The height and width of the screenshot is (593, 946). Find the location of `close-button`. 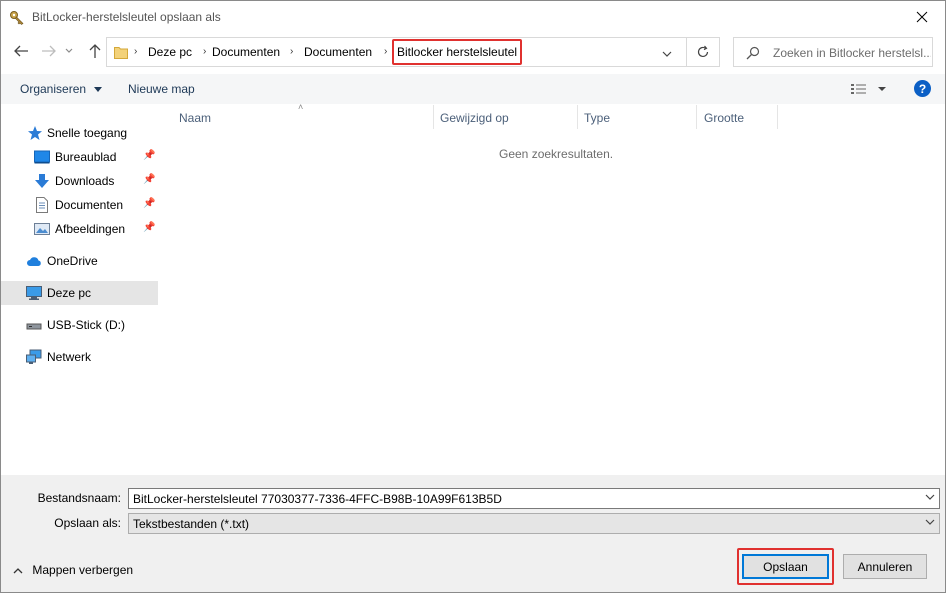

close-button is located at coordinates (922, 16).